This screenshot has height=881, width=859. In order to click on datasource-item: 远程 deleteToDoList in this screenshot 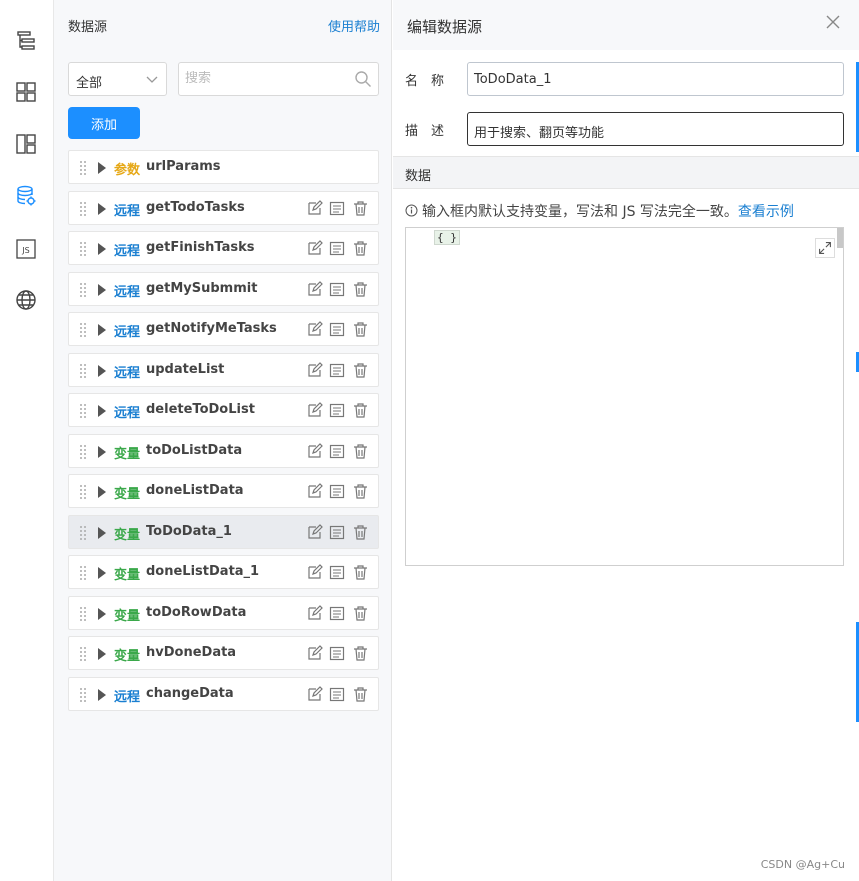, I will do `click(223, 410)`.